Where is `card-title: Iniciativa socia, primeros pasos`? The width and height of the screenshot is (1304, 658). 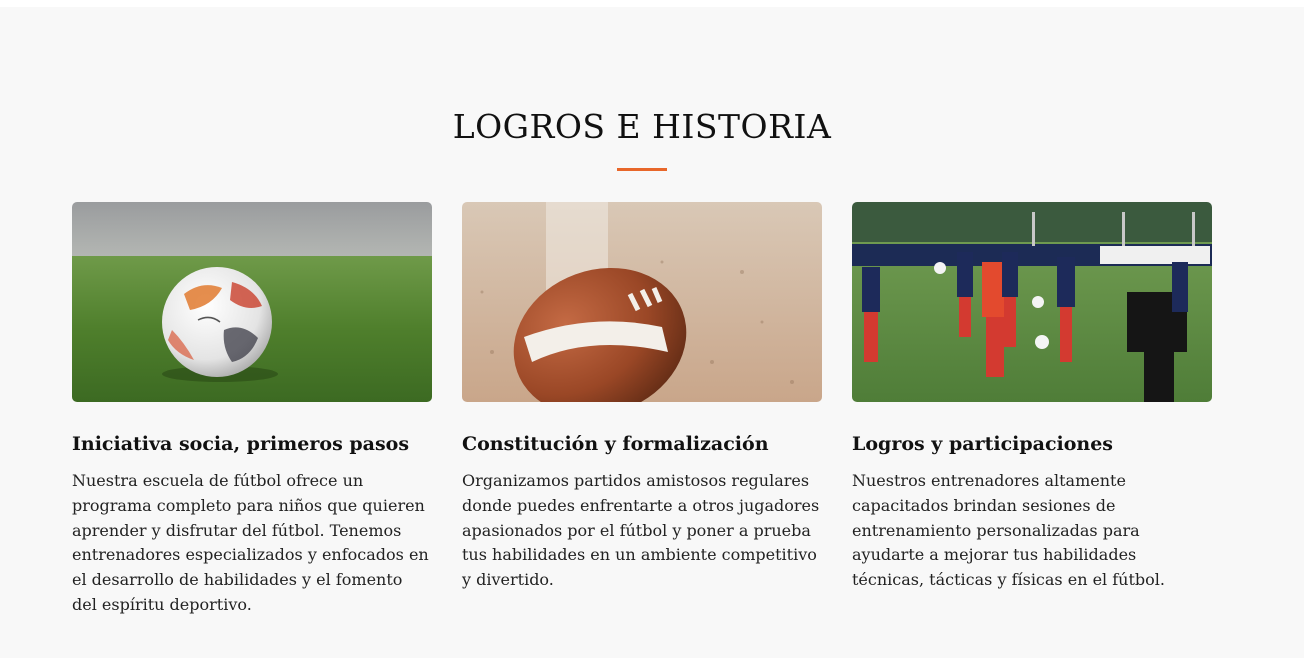 card-title: Iniciativa socia, primeros pasos is located at coordinates (241, 444).